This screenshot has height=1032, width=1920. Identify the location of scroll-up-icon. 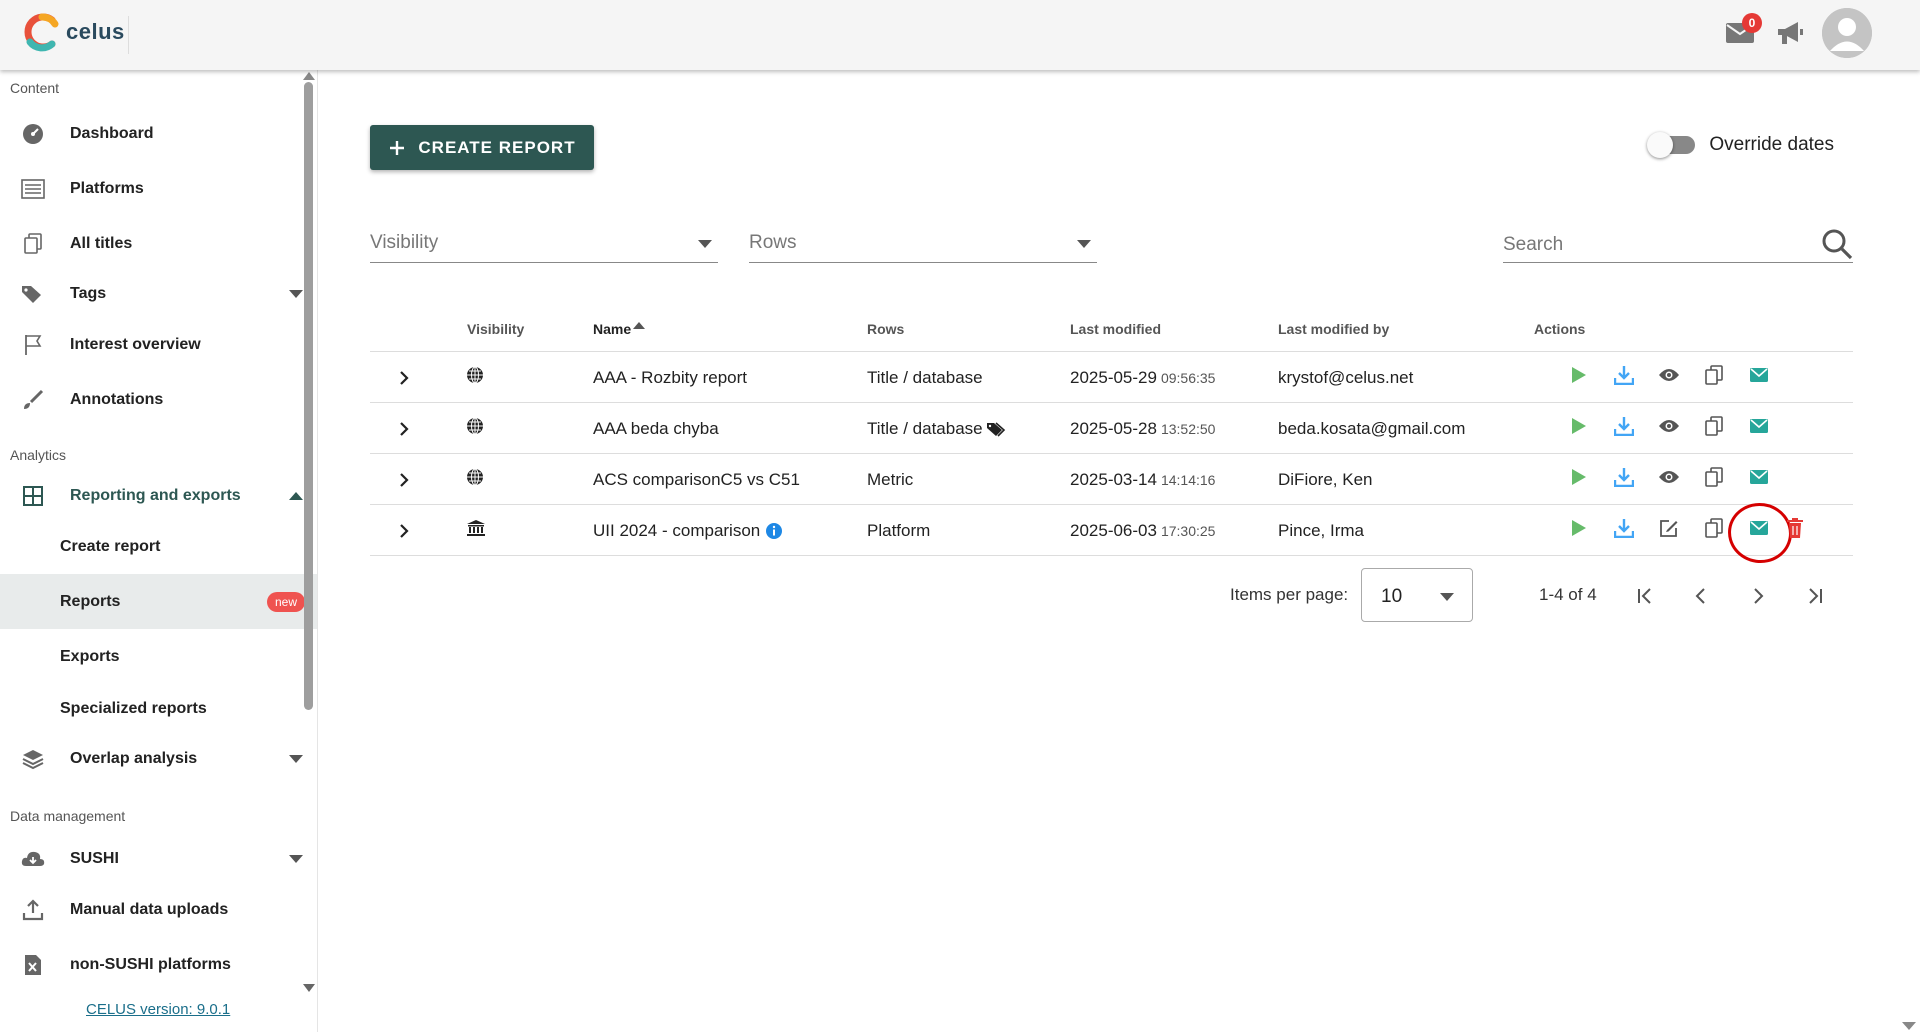
(309, 76).